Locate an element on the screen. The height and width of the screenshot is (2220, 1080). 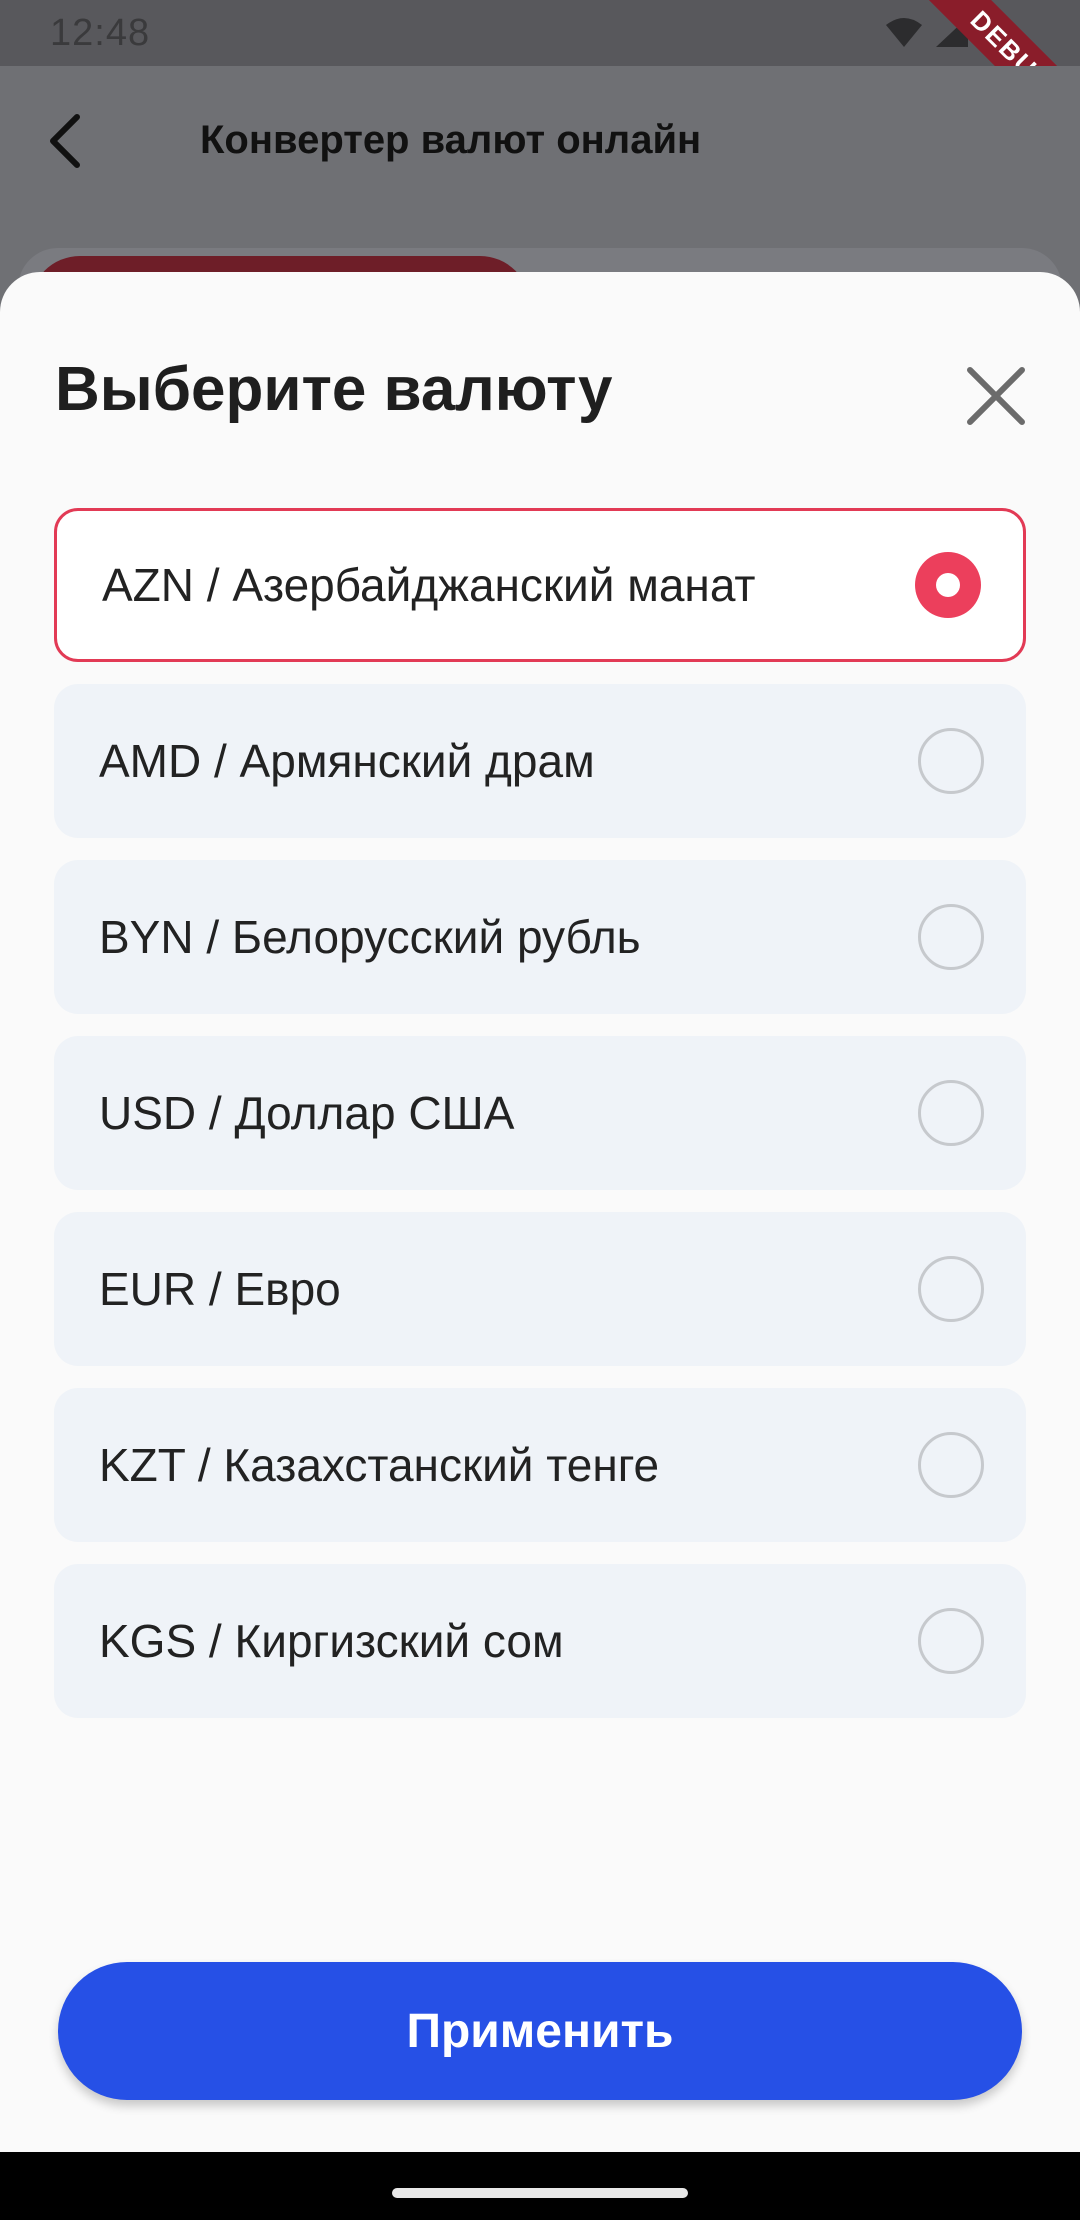
app-bar: Конвертер валют онлайн is located at coordinates (540, 143).